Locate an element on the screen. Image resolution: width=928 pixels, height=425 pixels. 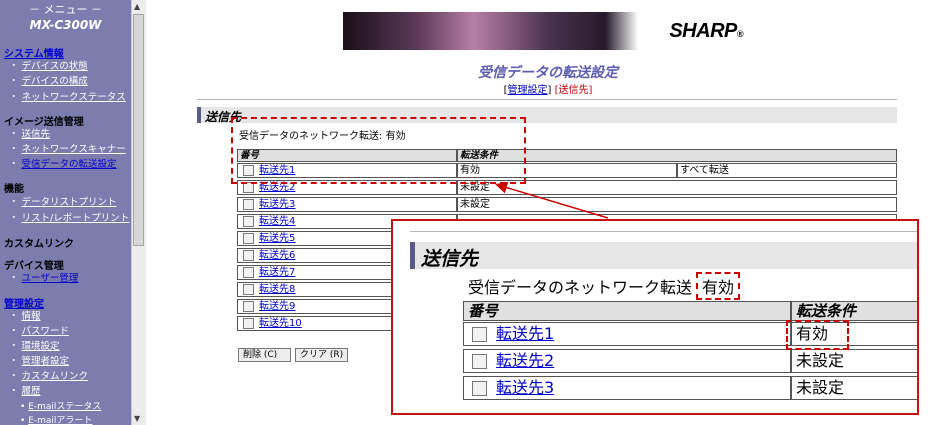
zoom-table-row: 転送先2 is located at coordinates (627, 361).